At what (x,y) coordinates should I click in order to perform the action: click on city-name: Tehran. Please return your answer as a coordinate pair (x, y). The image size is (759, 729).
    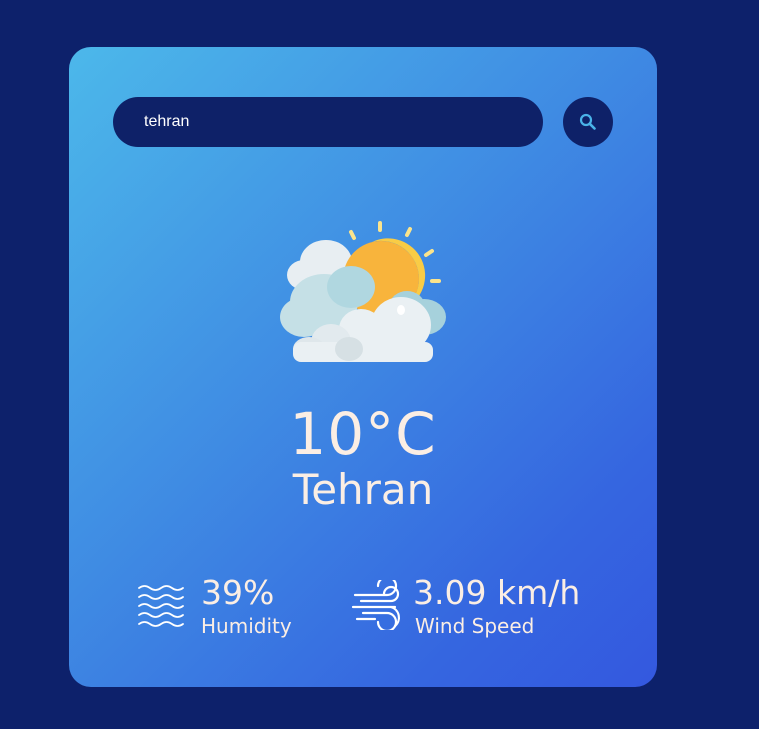
    Looking at the image, I should click on (363, 489).